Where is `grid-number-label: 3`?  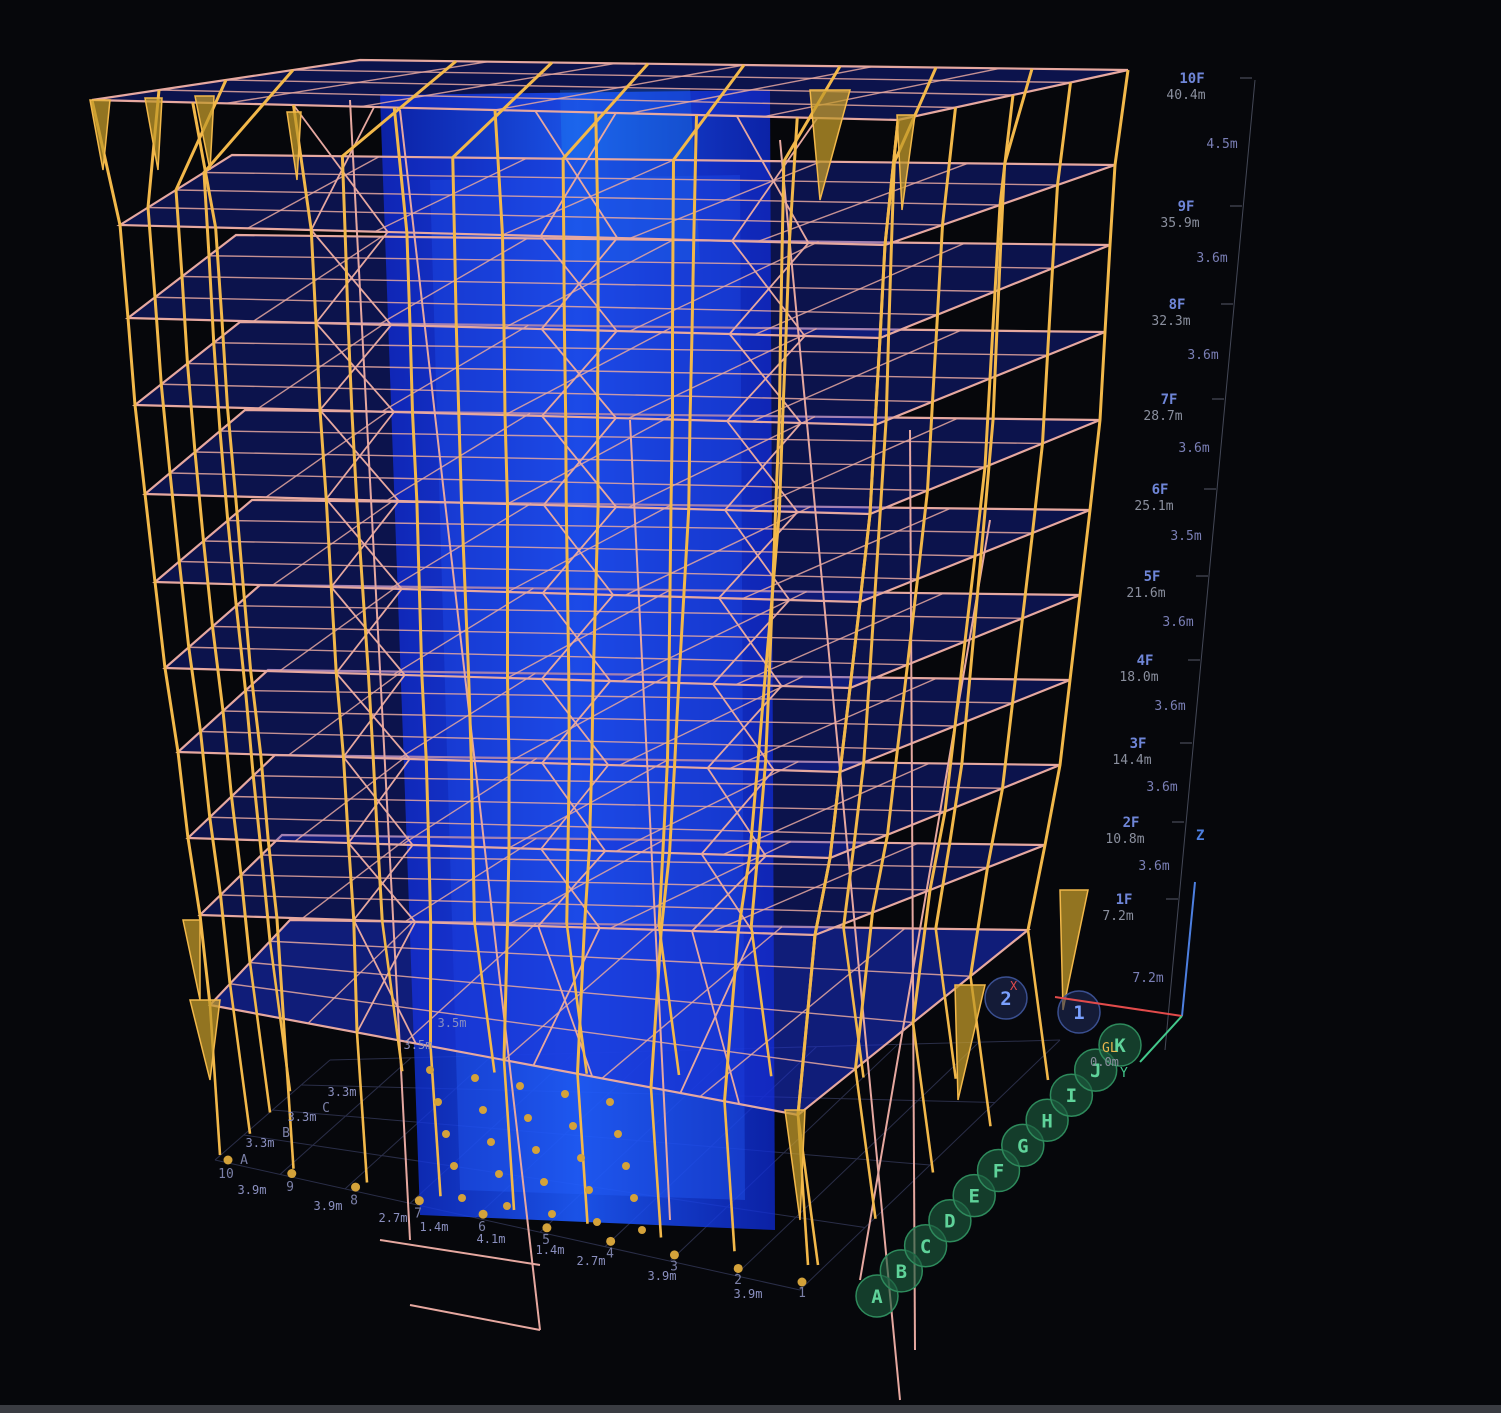
grid-number-label: 3 is located at coordinates (674, 1267).